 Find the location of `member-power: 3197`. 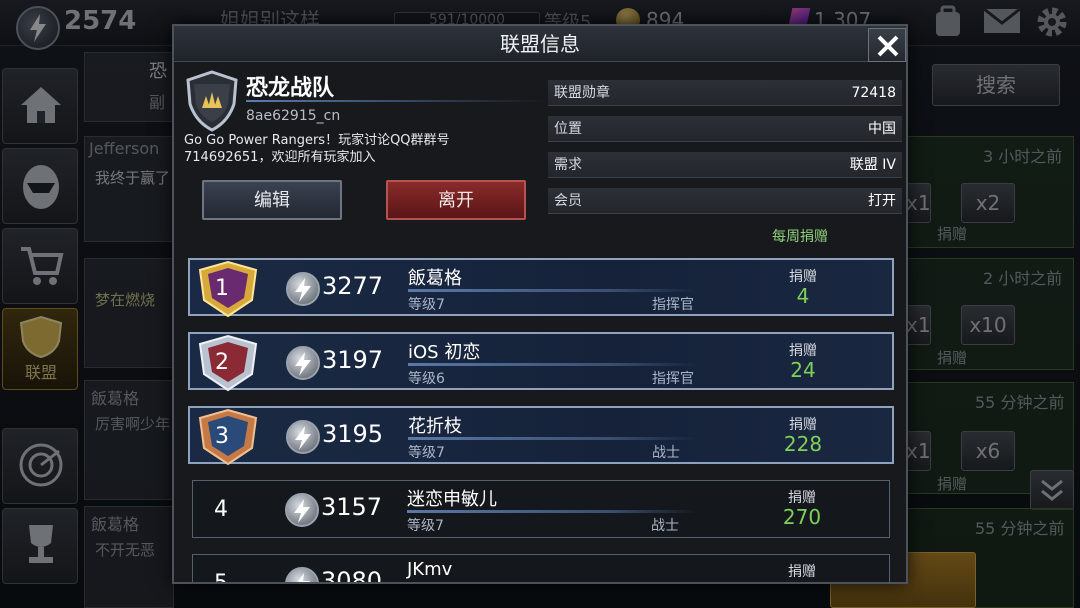

member-power: 3197 is located at coordinates (353, 360).